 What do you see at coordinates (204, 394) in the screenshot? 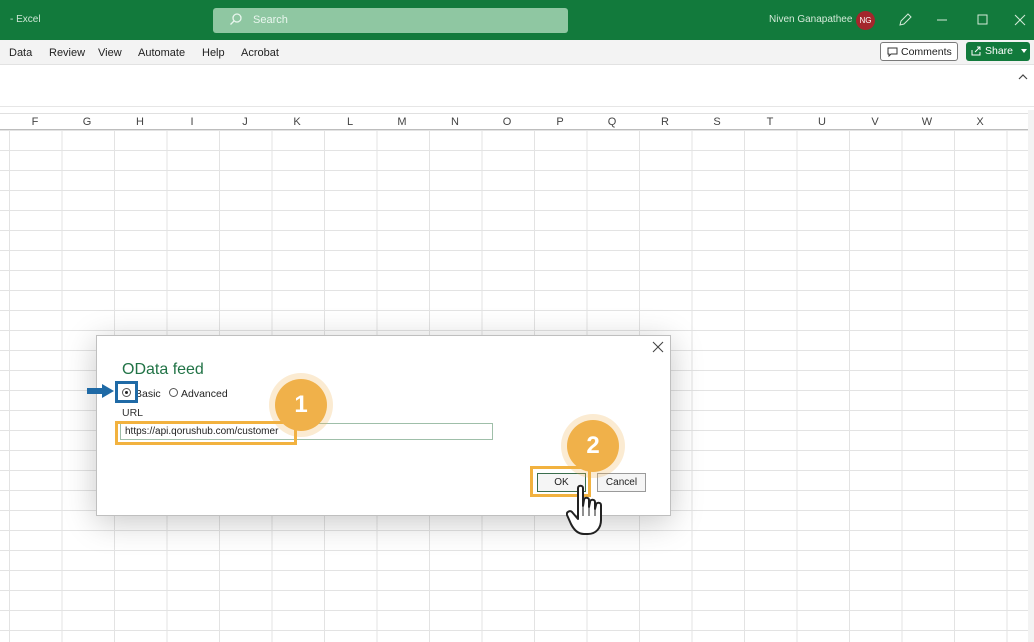
I see `advanced-radio-label: Advanced` at bounding box center [204, 394].